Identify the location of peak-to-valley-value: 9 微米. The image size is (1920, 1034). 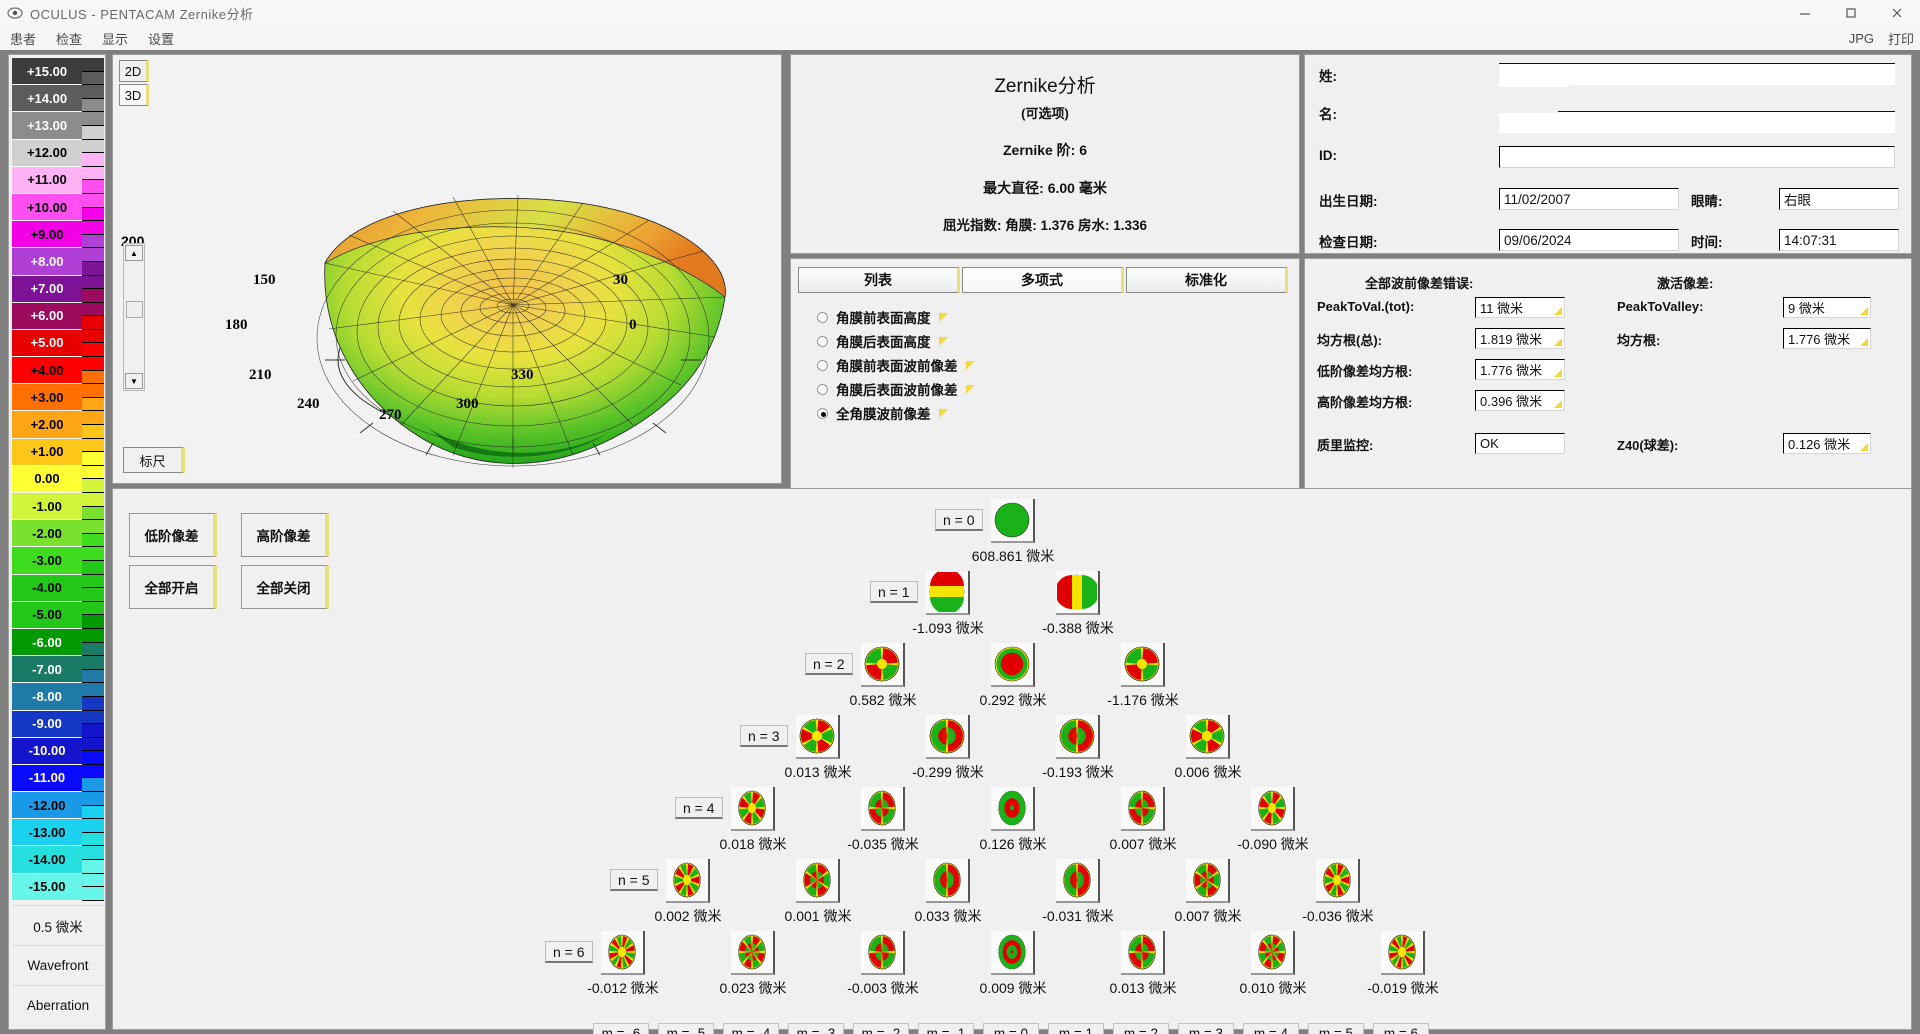
(1827, 307).